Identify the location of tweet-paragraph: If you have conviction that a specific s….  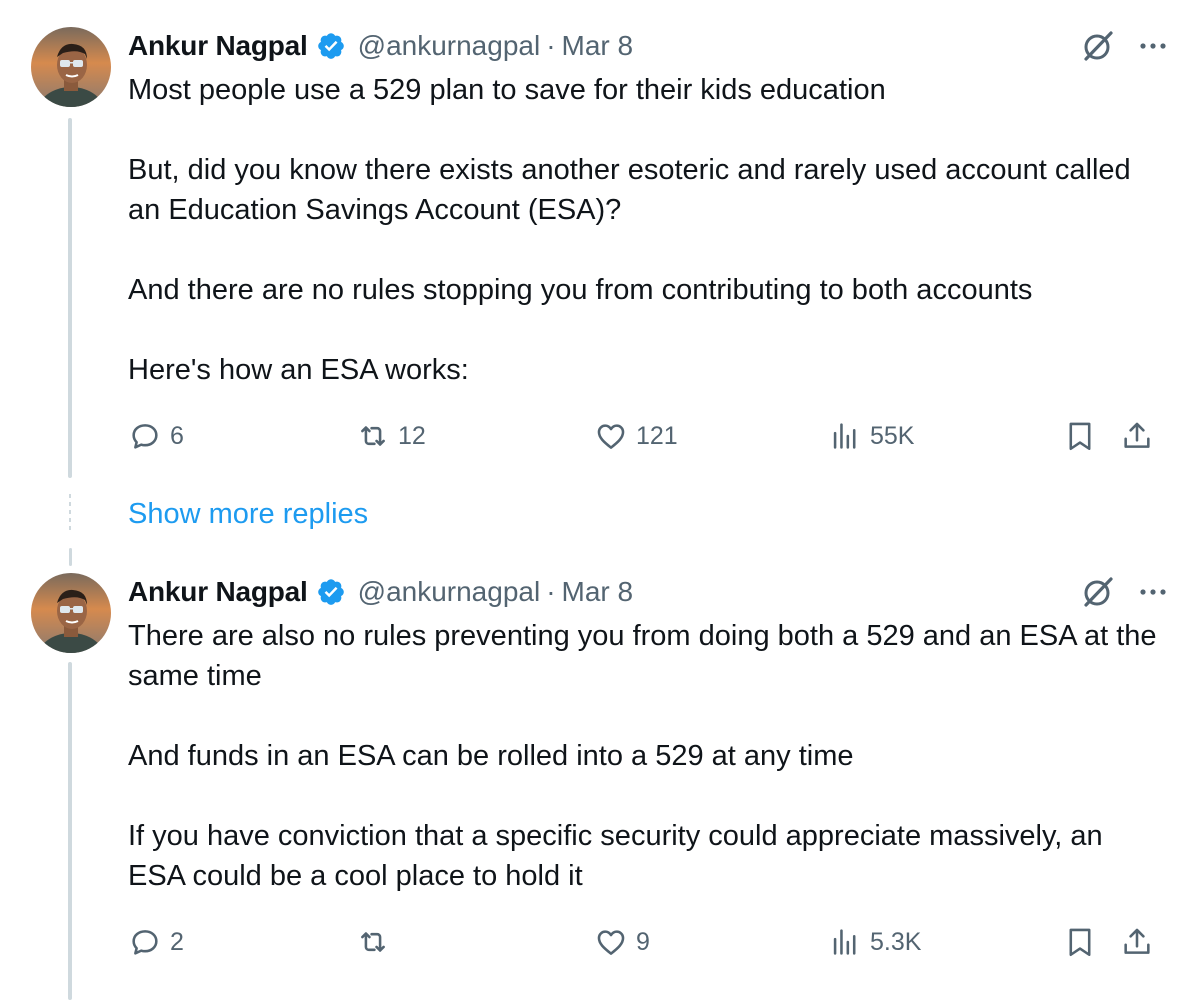
(615, 856).